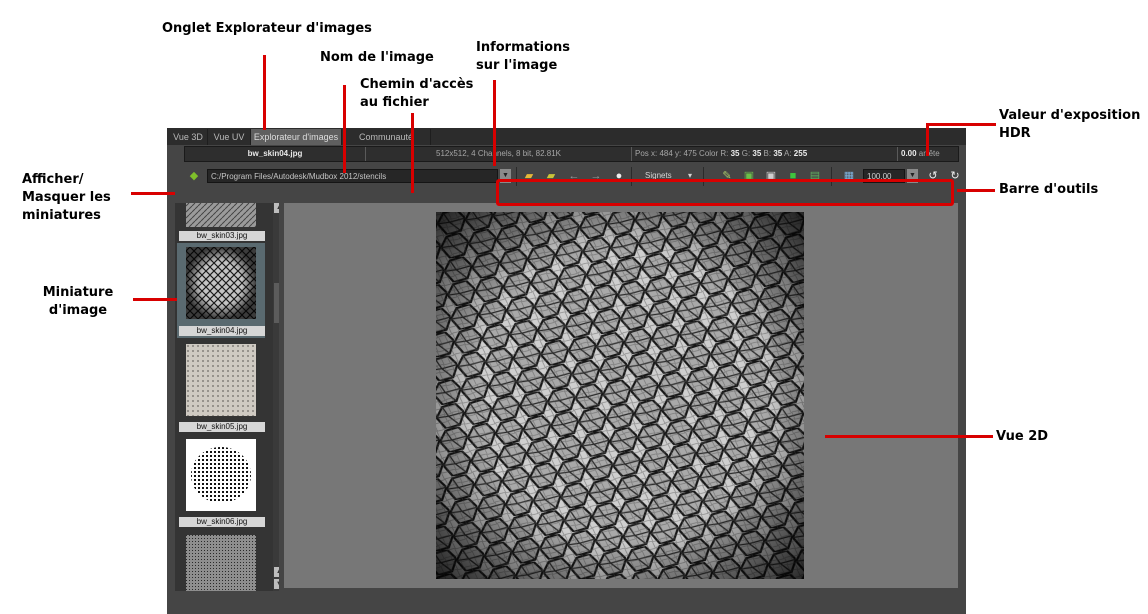 The height and width of the screenshot is (614, 1148). I want to click on scroll-down-icon: ▲, so click(276, 572).